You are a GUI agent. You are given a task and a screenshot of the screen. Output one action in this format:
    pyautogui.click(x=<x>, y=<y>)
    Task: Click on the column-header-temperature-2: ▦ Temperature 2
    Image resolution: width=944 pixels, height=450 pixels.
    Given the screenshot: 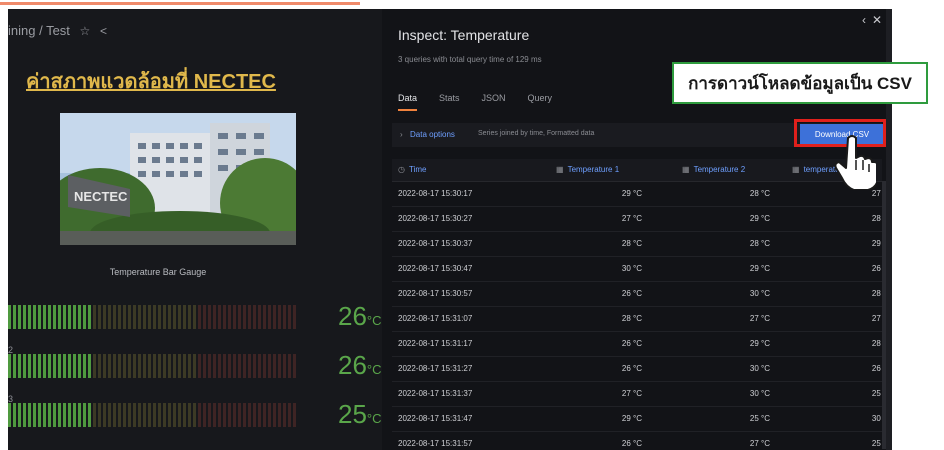 What is the action you would take?
    pyautogui.click(x=713, y=169)
    